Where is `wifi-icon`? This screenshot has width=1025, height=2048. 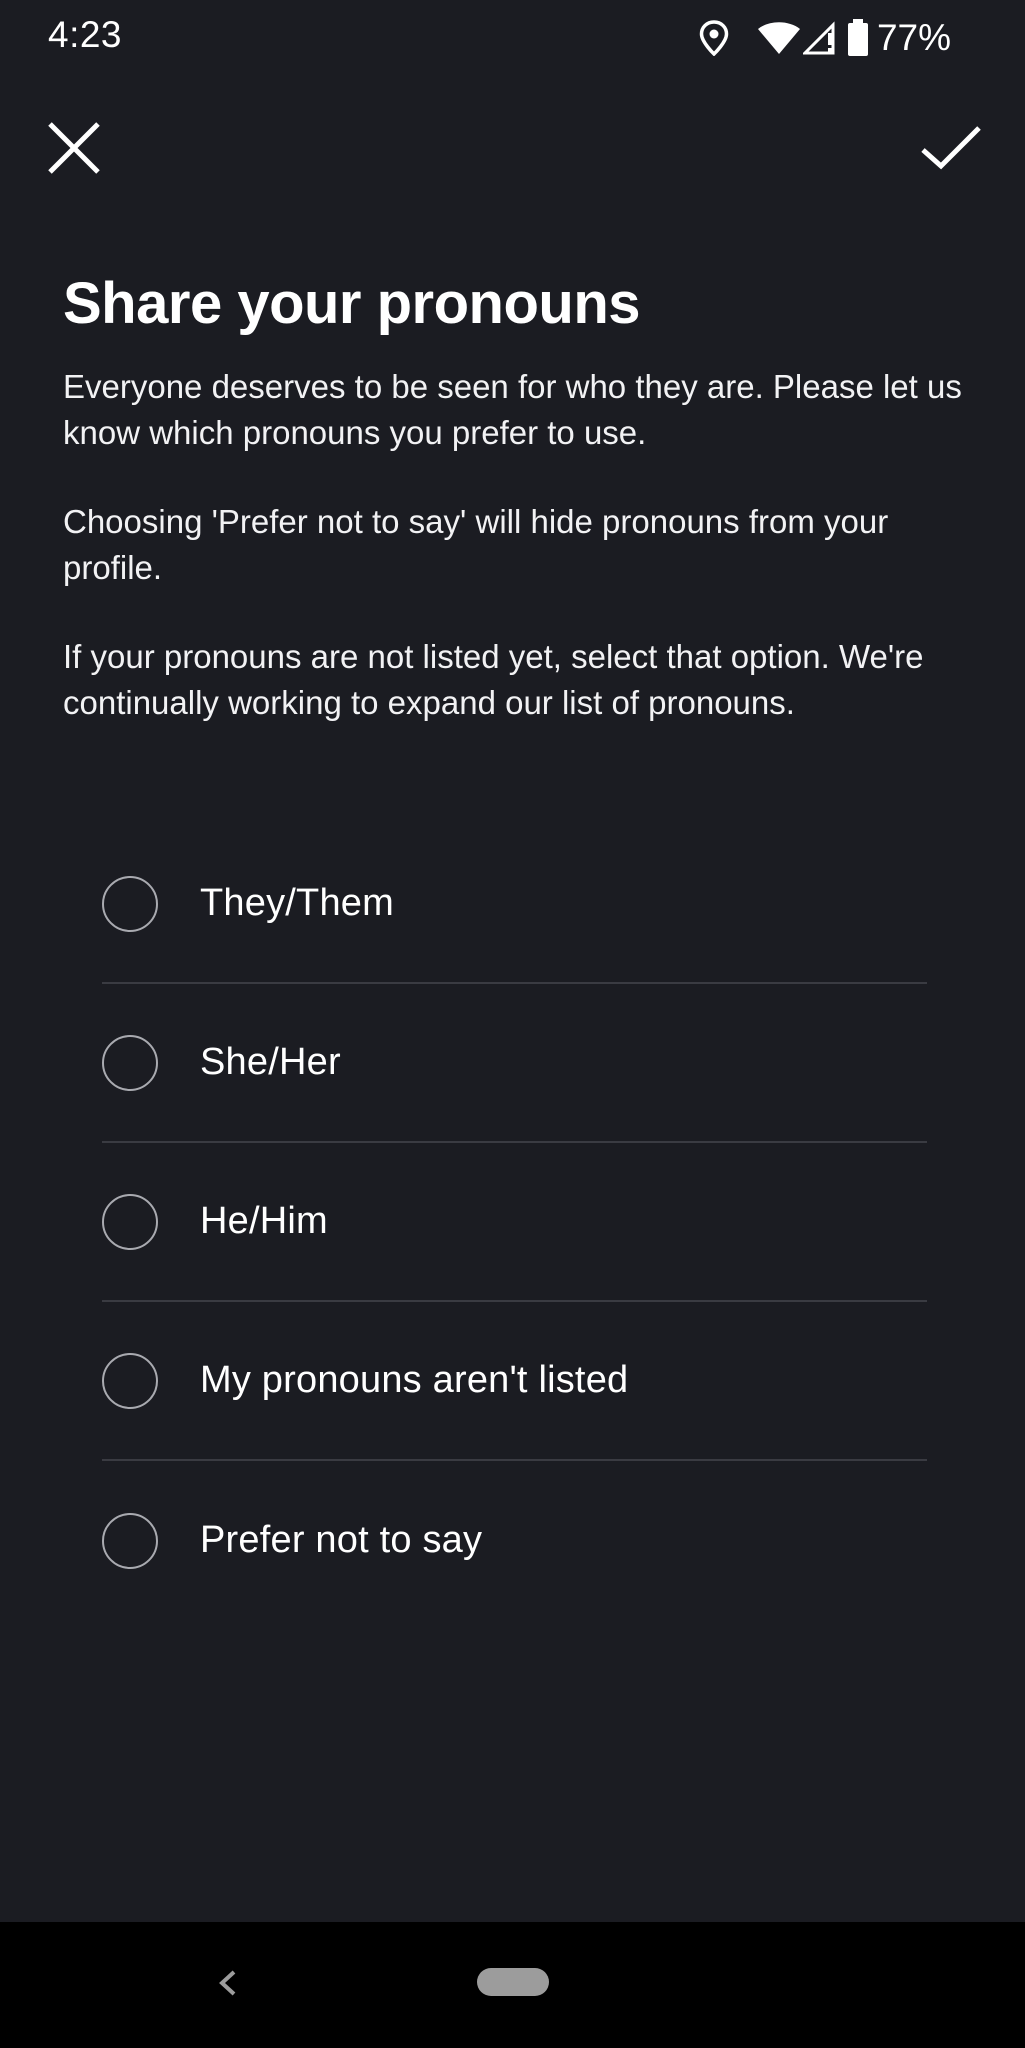 wifi-icon is located at coordinates (779, 38).